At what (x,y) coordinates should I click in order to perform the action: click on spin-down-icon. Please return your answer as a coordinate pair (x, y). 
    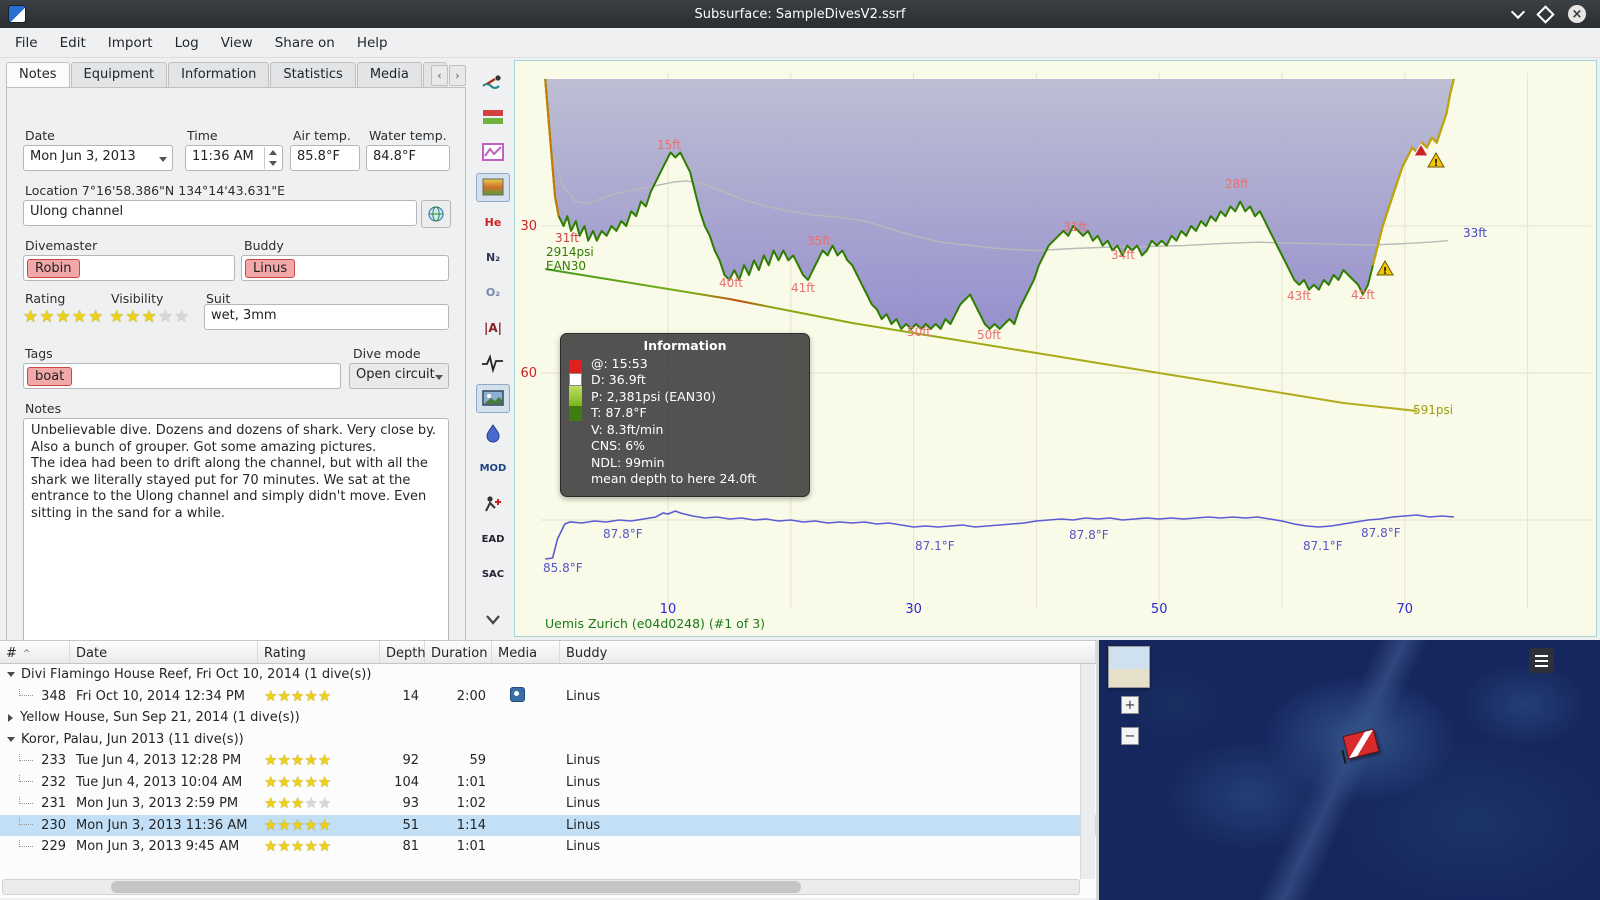
    Looking at the image, I should click on (273, 163).